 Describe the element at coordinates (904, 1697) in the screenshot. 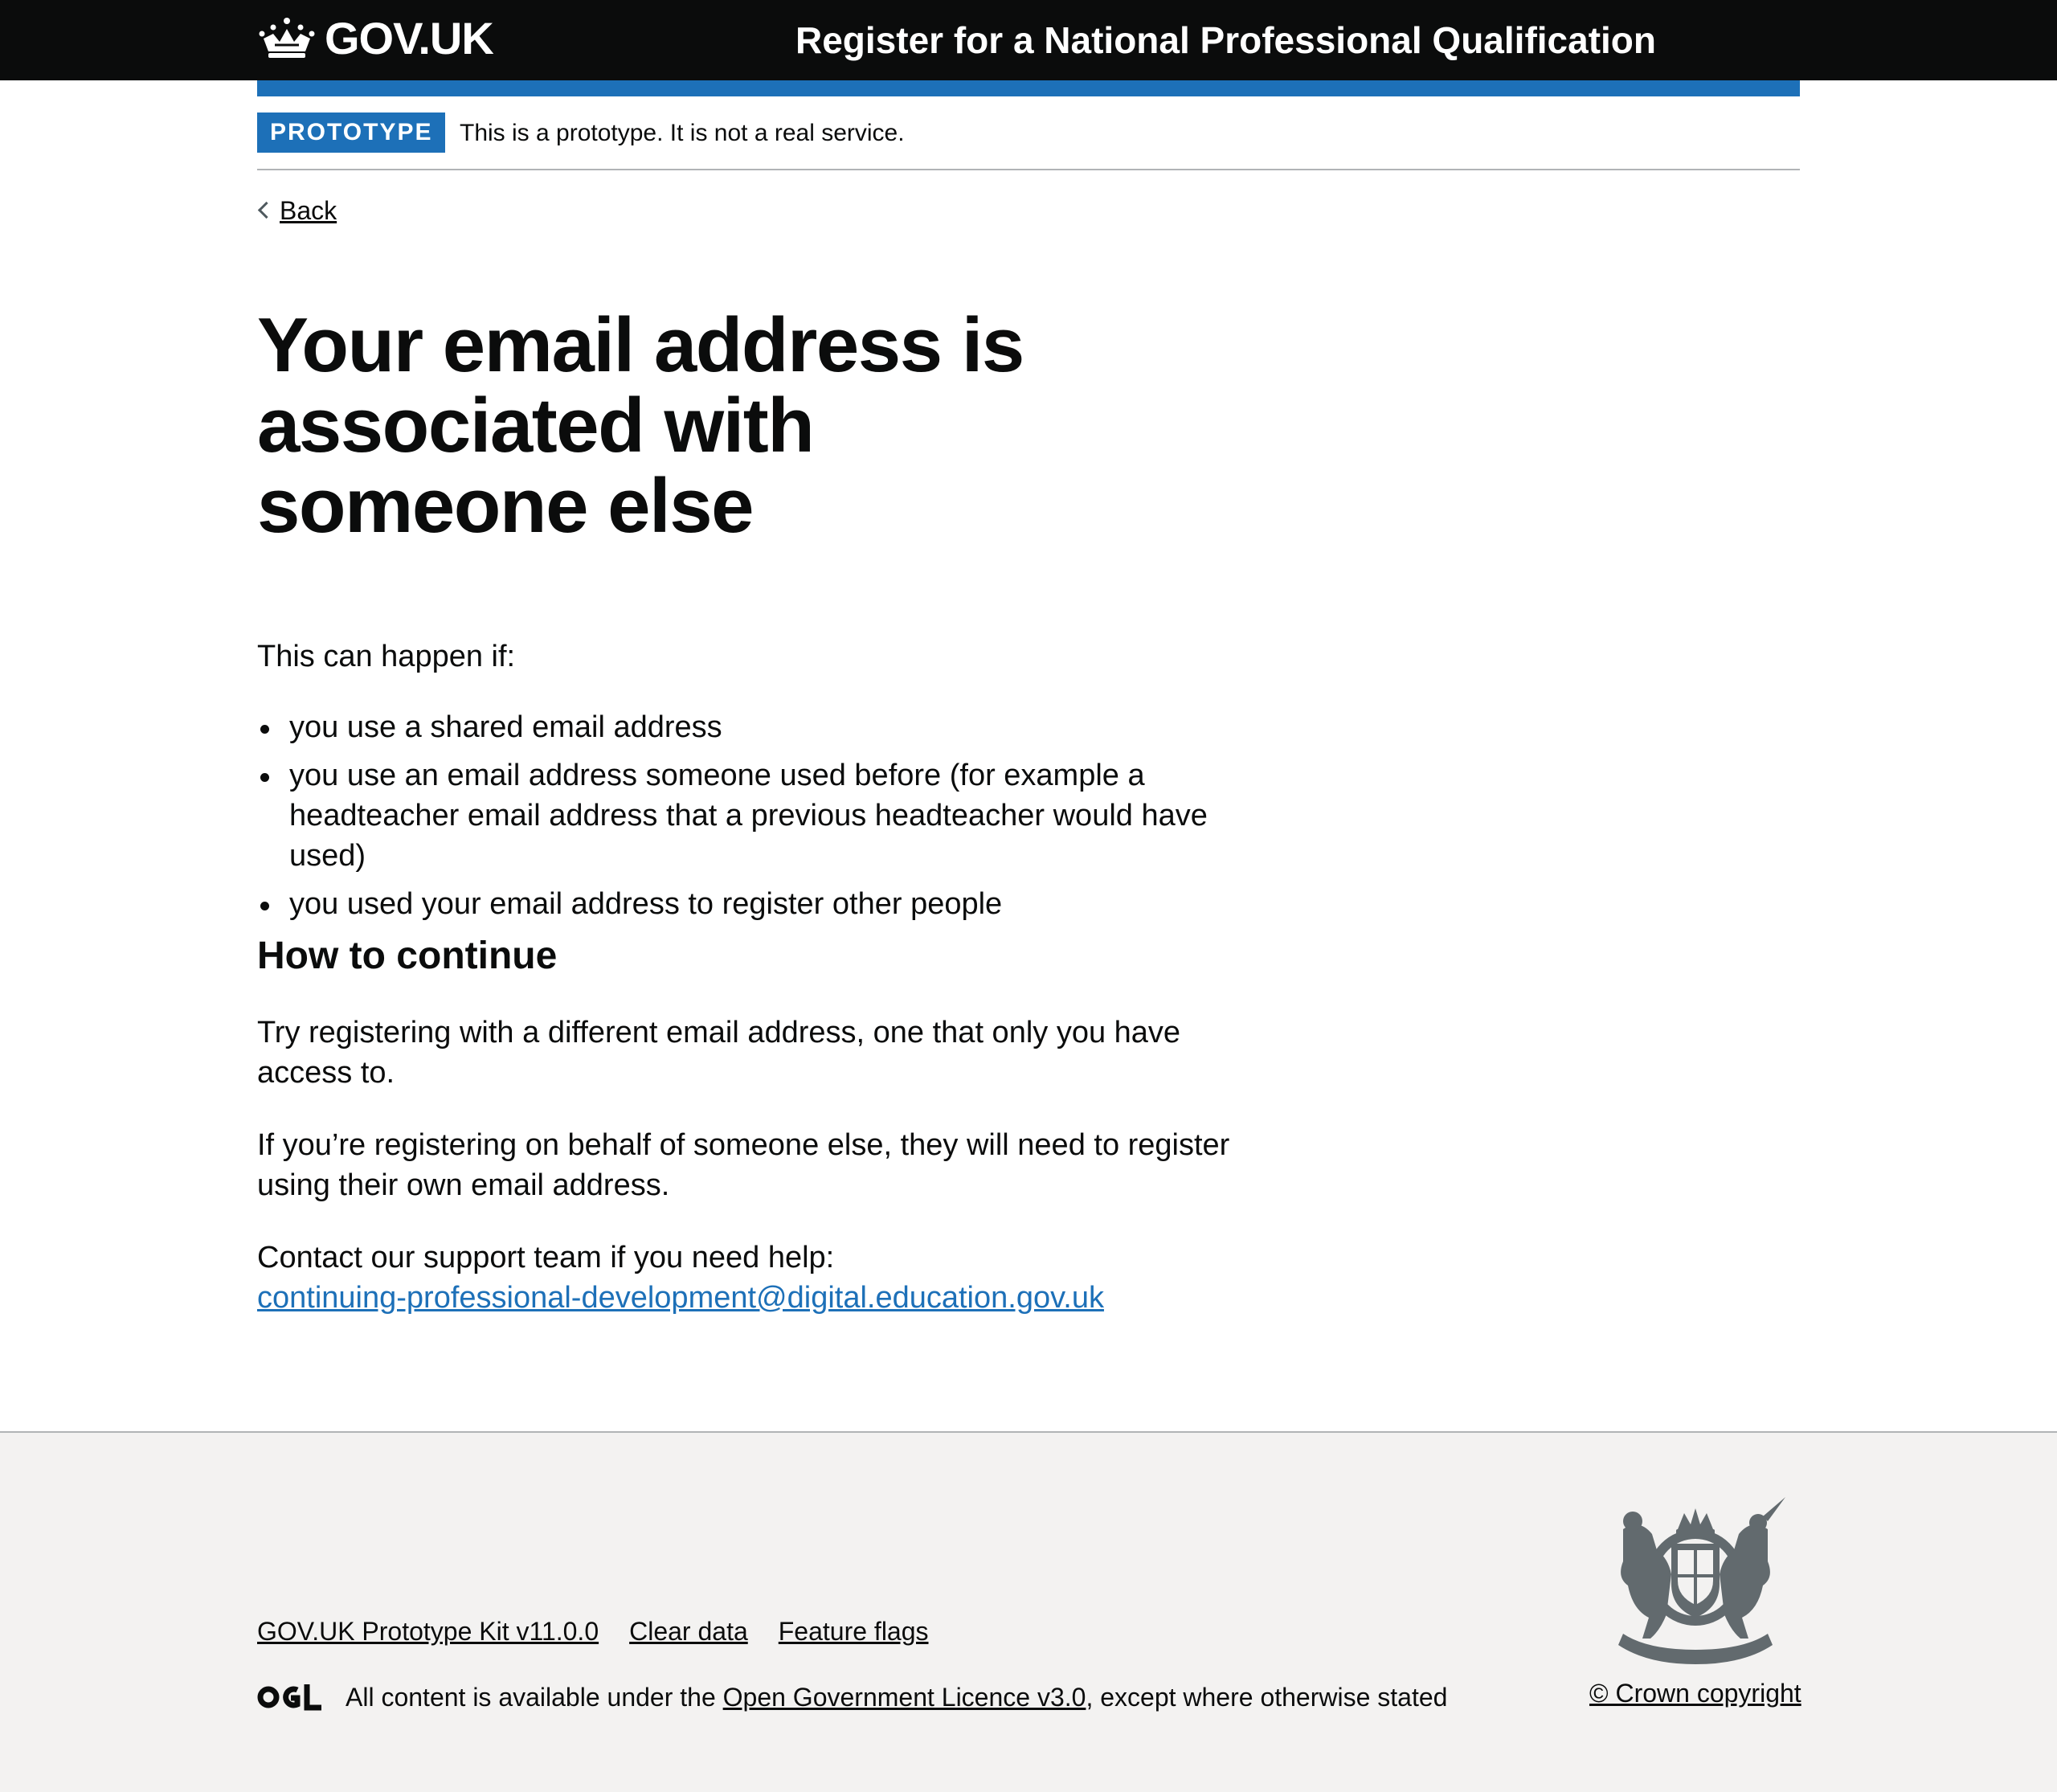

I see `open-government-licence-link: Open Government Licence v3.0` at that location.